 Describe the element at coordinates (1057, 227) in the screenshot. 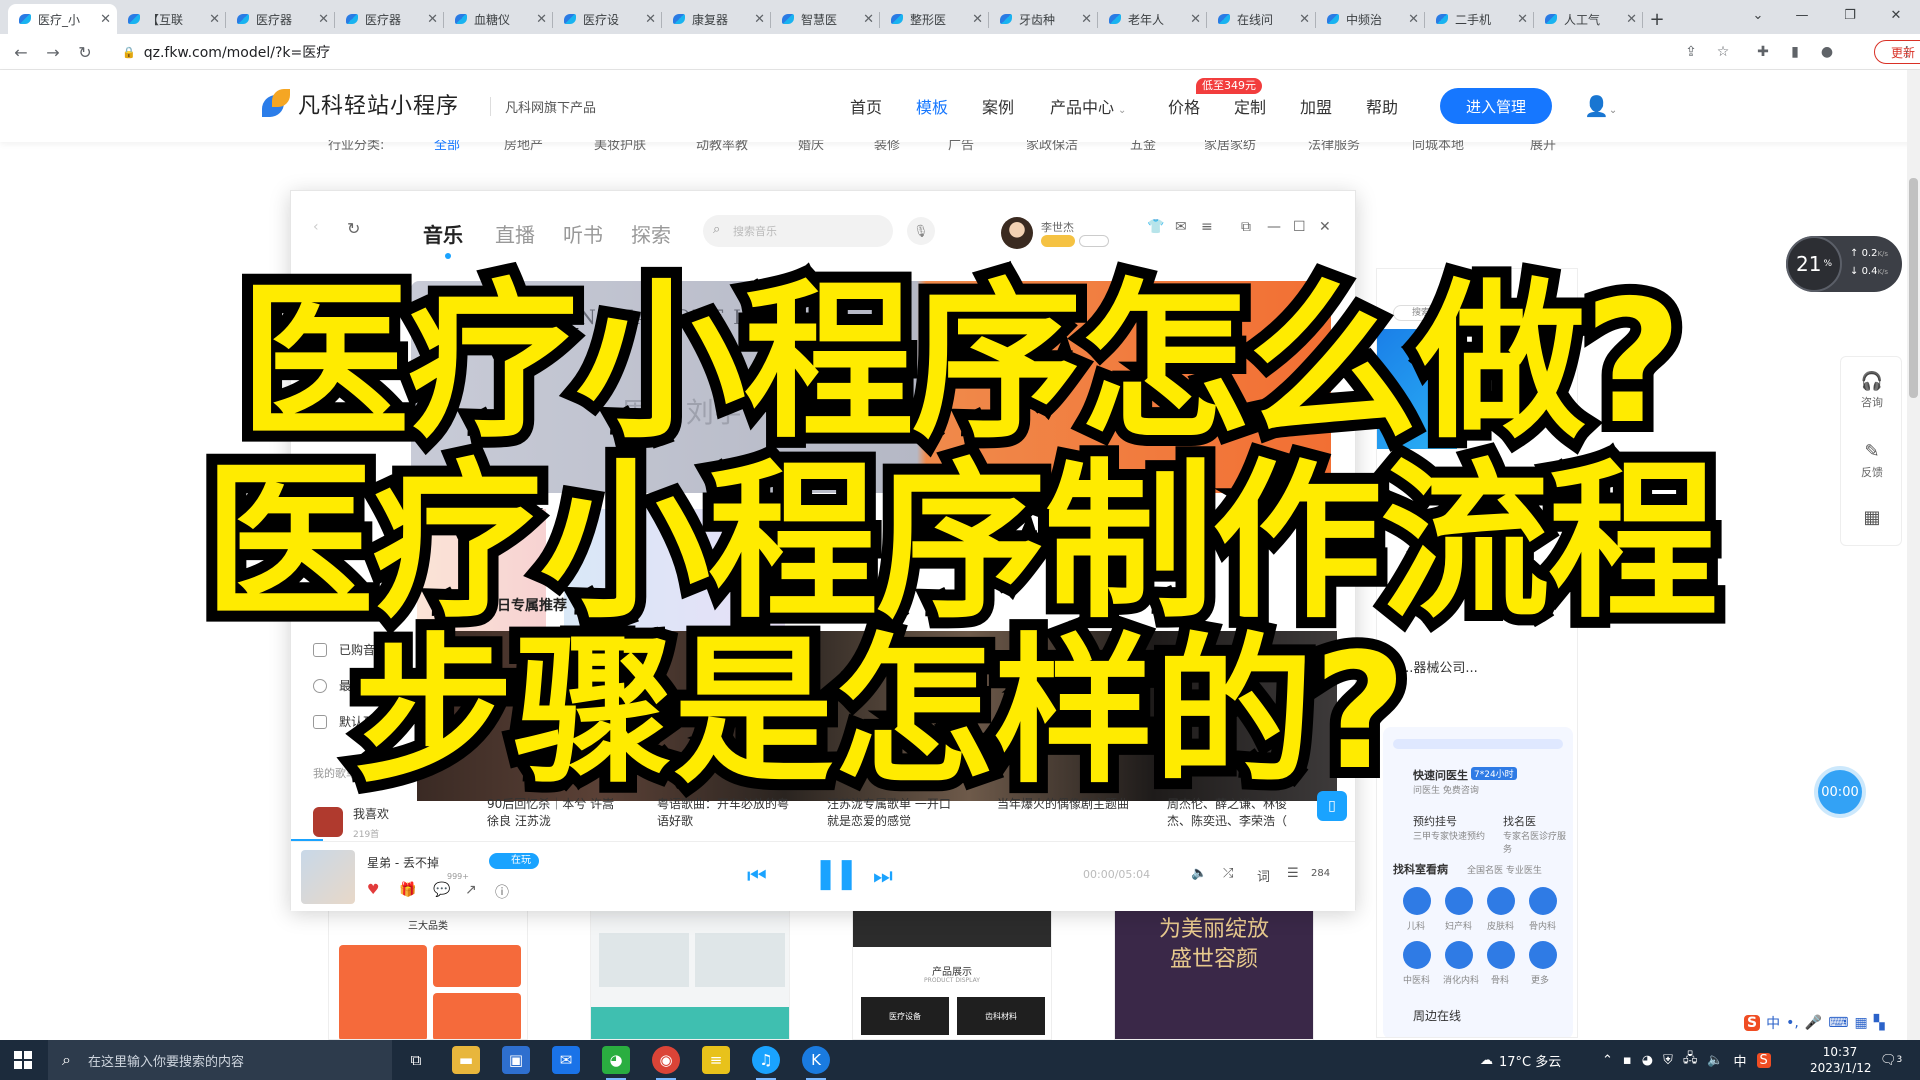

I see `user-name: 李世杰` at that location.